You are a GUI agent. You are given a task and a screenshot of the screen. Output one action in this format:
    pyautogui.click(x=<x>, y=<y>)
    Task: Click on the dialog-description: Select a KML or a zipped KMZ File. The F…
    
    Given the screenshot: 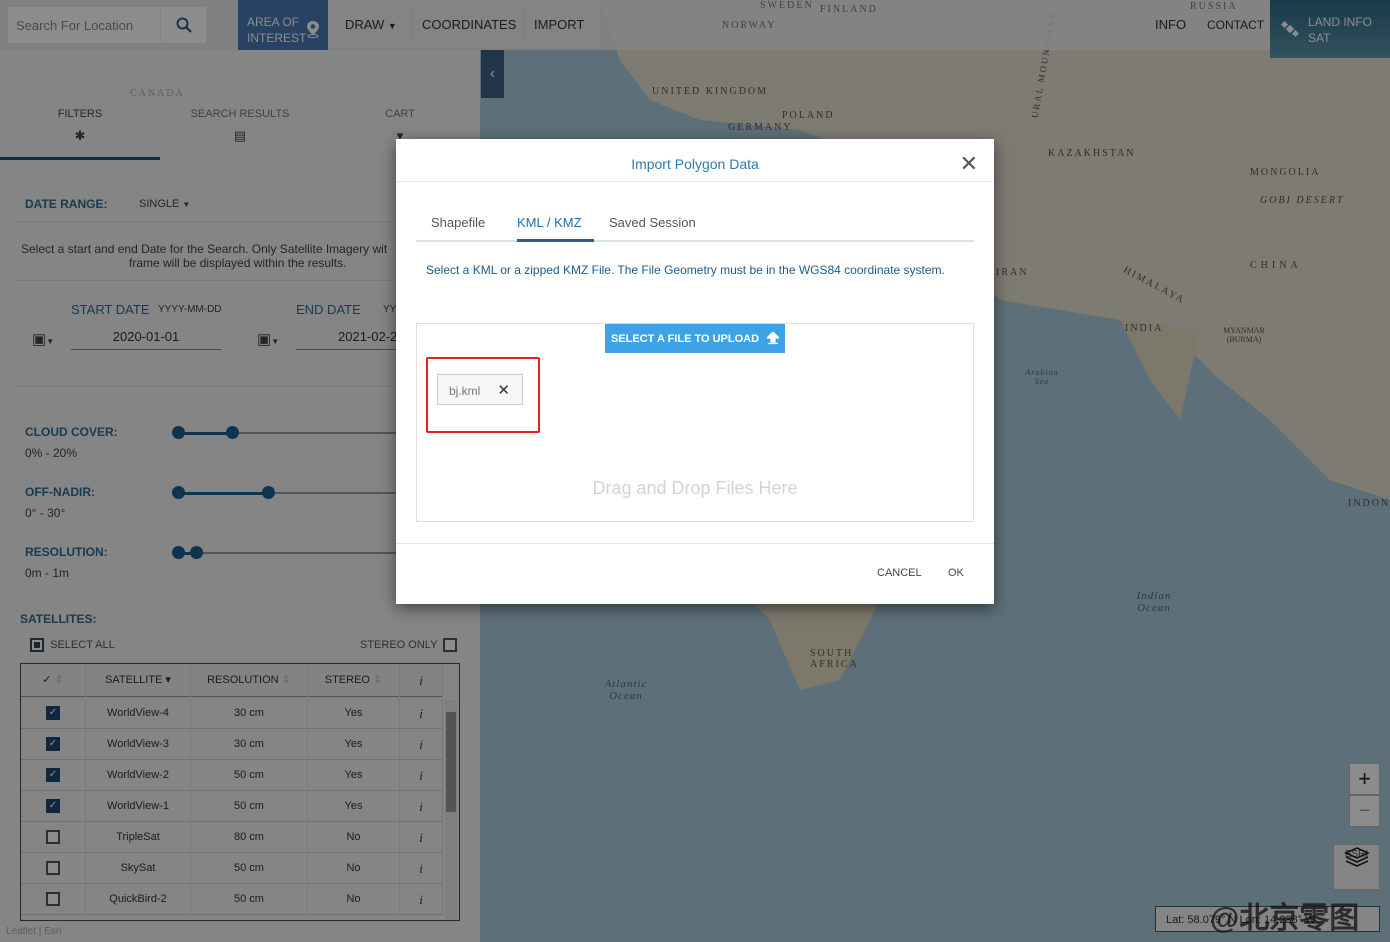 What is the action you would take?
    pyautogui.click(x=685, y=270)
    